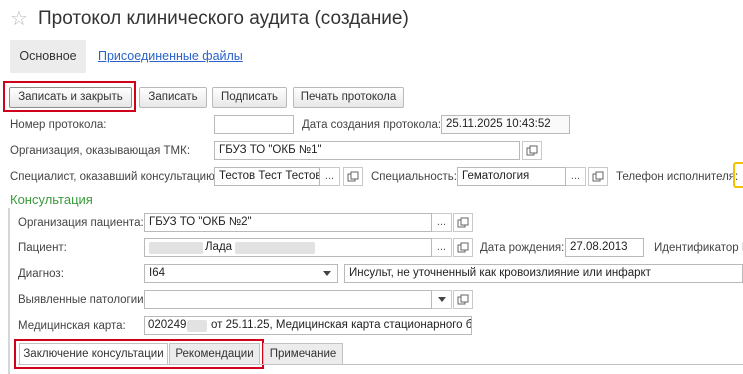 Image resolution: width=743 pixels, height=374 pixels. What do you see at coordinates (367, 150) in the screenshot?
I see `org-tmk-field: ГБУЗ ТО "ОКБ №1"` at bounding box center [367, 150].